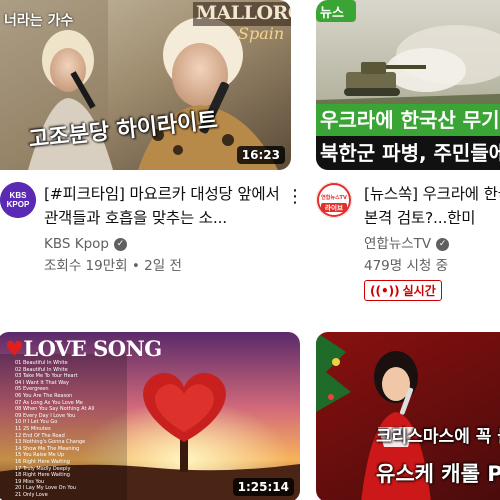 Image resolution: width=500 pixels, height=500 pixels. I want to click on video-thumbnail: 뉴스 우크라에 한국산 무기 북한군 파병, 주민들에, so click(408, 85).